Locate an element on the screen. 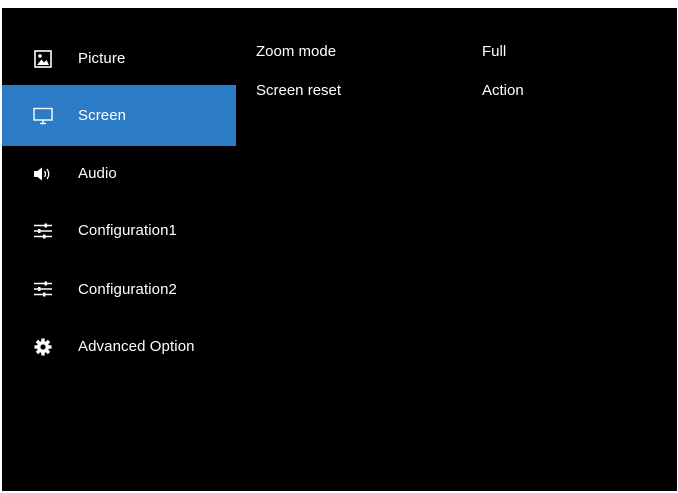 This screenshot has width=678, height=493. setting-name: Screen reset is located at coordinates (299, 90).